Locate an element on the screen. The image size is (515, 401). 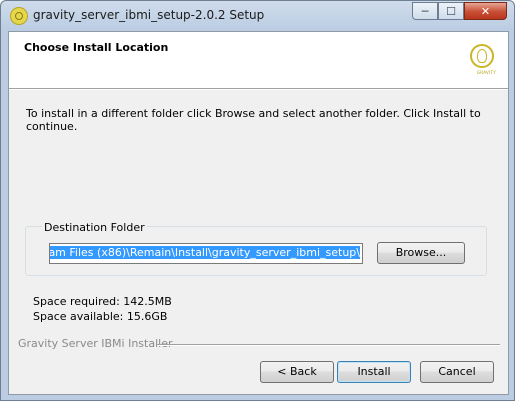
header-divider is located at coordinates (258, 89).